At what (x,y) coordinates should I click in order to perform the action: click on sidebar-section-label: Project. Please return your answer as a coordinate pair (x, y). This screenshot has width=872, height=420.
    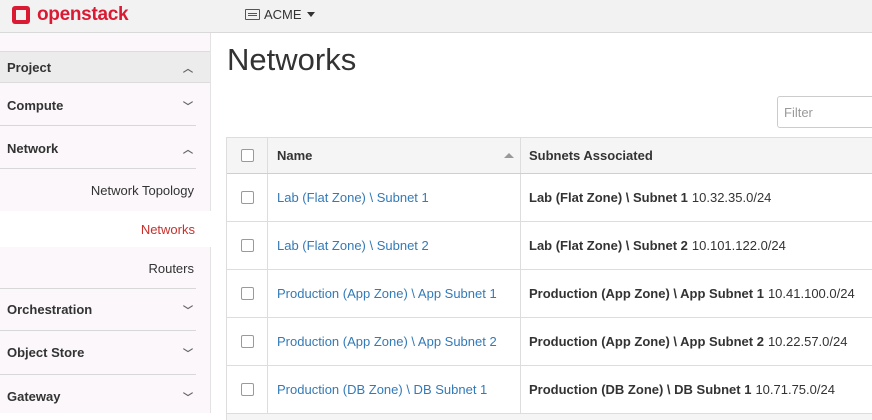
    Looking at the image, I should click on (29, 67).